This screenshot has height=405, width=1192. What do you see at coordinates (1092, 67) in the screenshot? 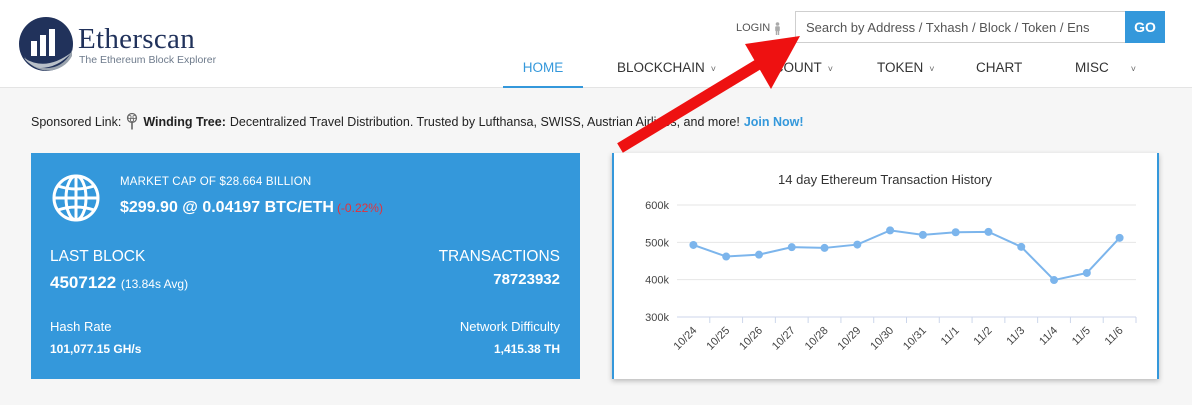
I see `nav-misc-label: MISC` at bounding box center [1092, 67].